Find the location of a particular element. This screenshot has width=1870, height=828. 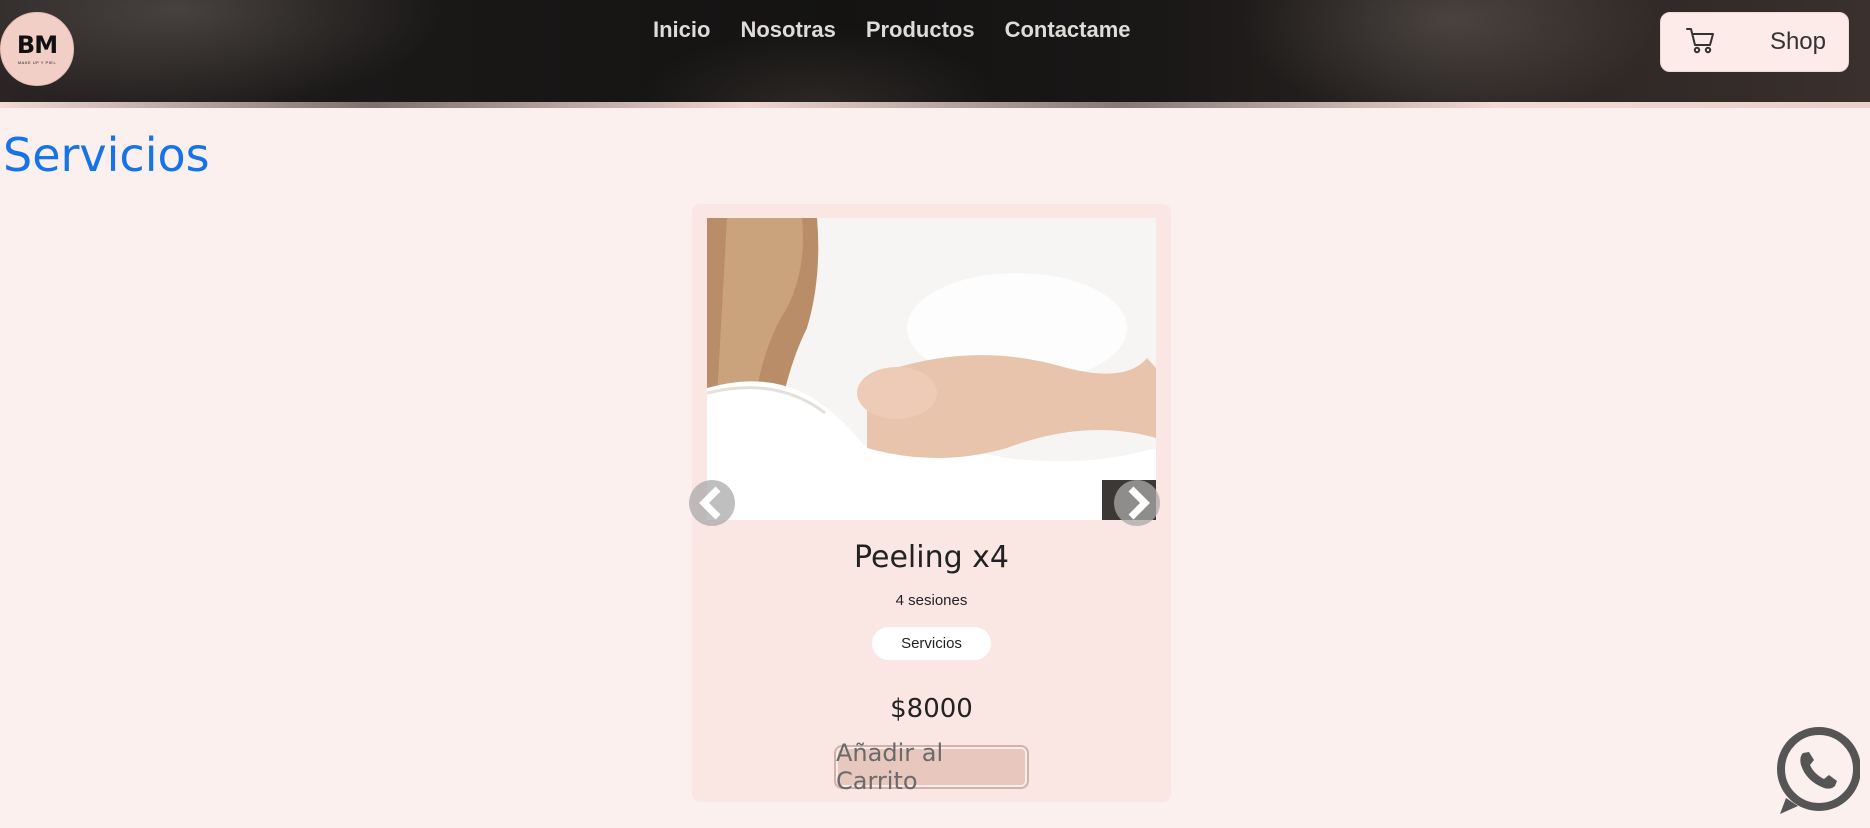

whatsapp-icon is located at coordinates (1819, 770).